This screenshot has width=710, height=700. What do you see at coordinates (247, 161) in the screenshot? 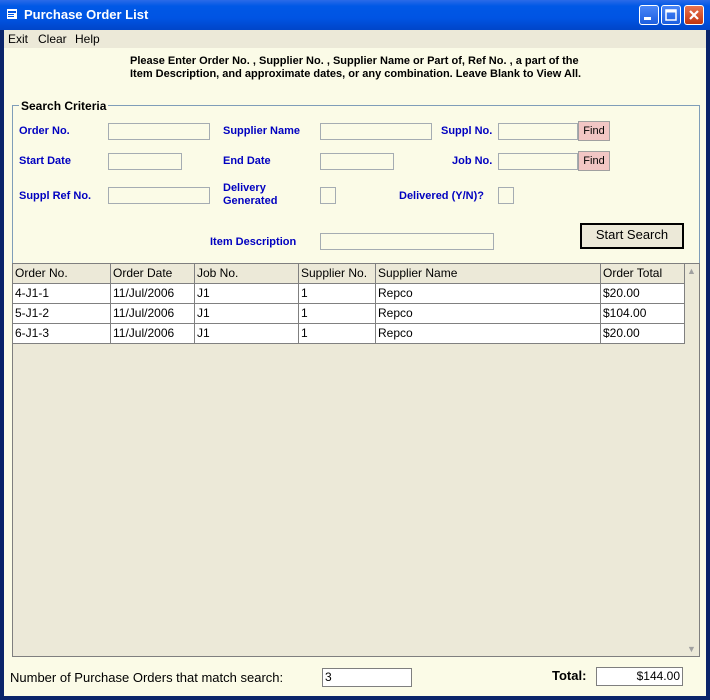
I see `end-date-label: End Date` at bounding box center [247, 161].